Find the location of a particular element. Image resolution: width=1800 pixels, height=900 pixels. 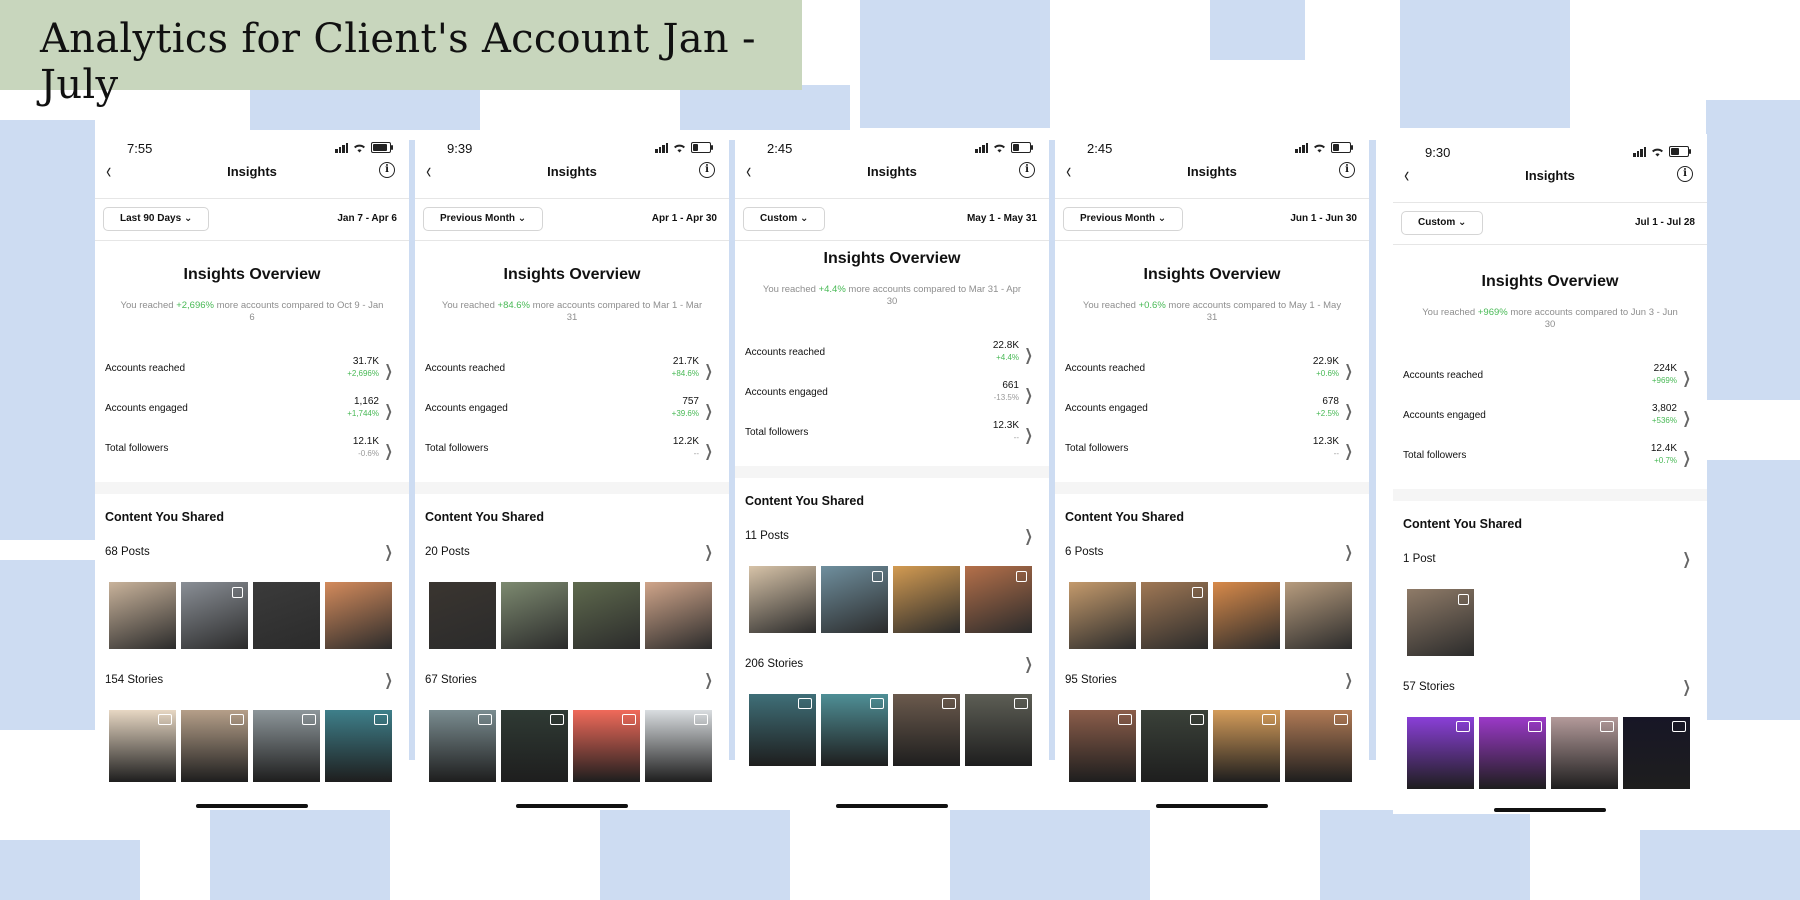

metric-accounts-engaged: Accounts engaged 3,802 +536% ❯ is located at coordinates (1548, 416).